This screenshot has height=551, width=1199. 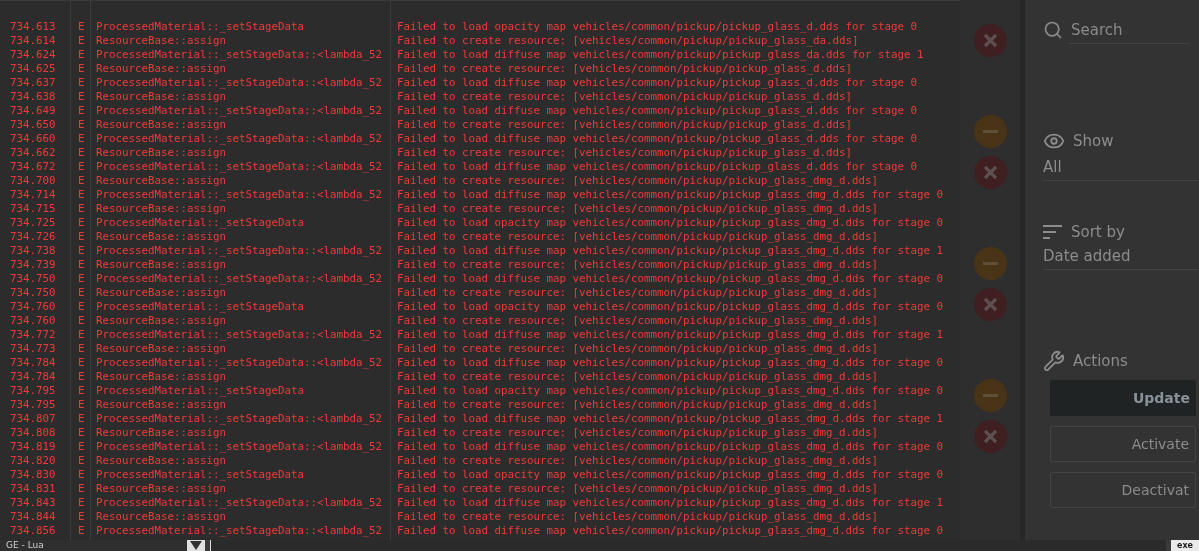 What do you see at coordinates (33, 251) in the screenshot?
I see `log-time: 734.738` at bounding box center [33, 251].